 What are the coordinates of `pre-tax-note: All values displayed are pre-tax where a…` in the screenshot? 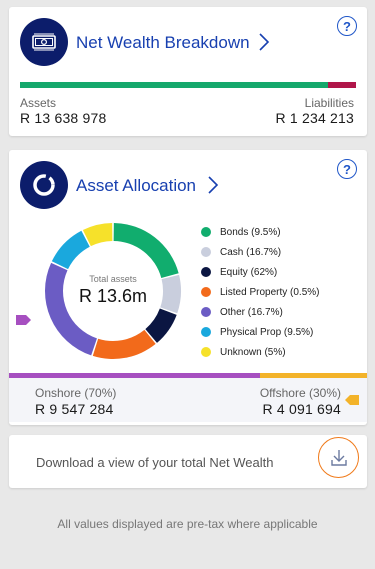 It's located at (187, 524).